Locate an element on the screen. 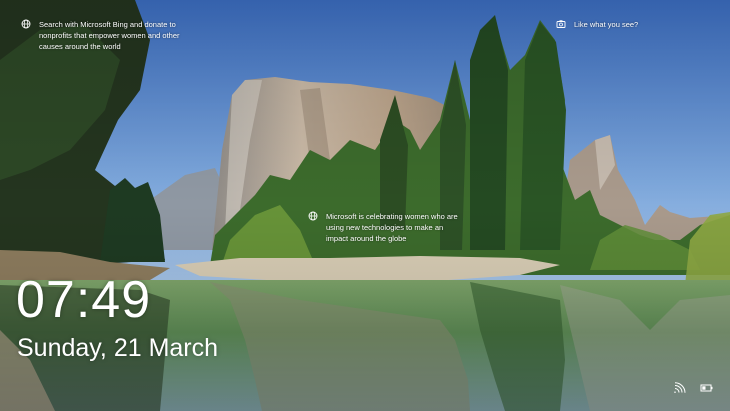 The image size is (730, 411). lock-screen-time: 07:49 is located at coordinates (84, 300).